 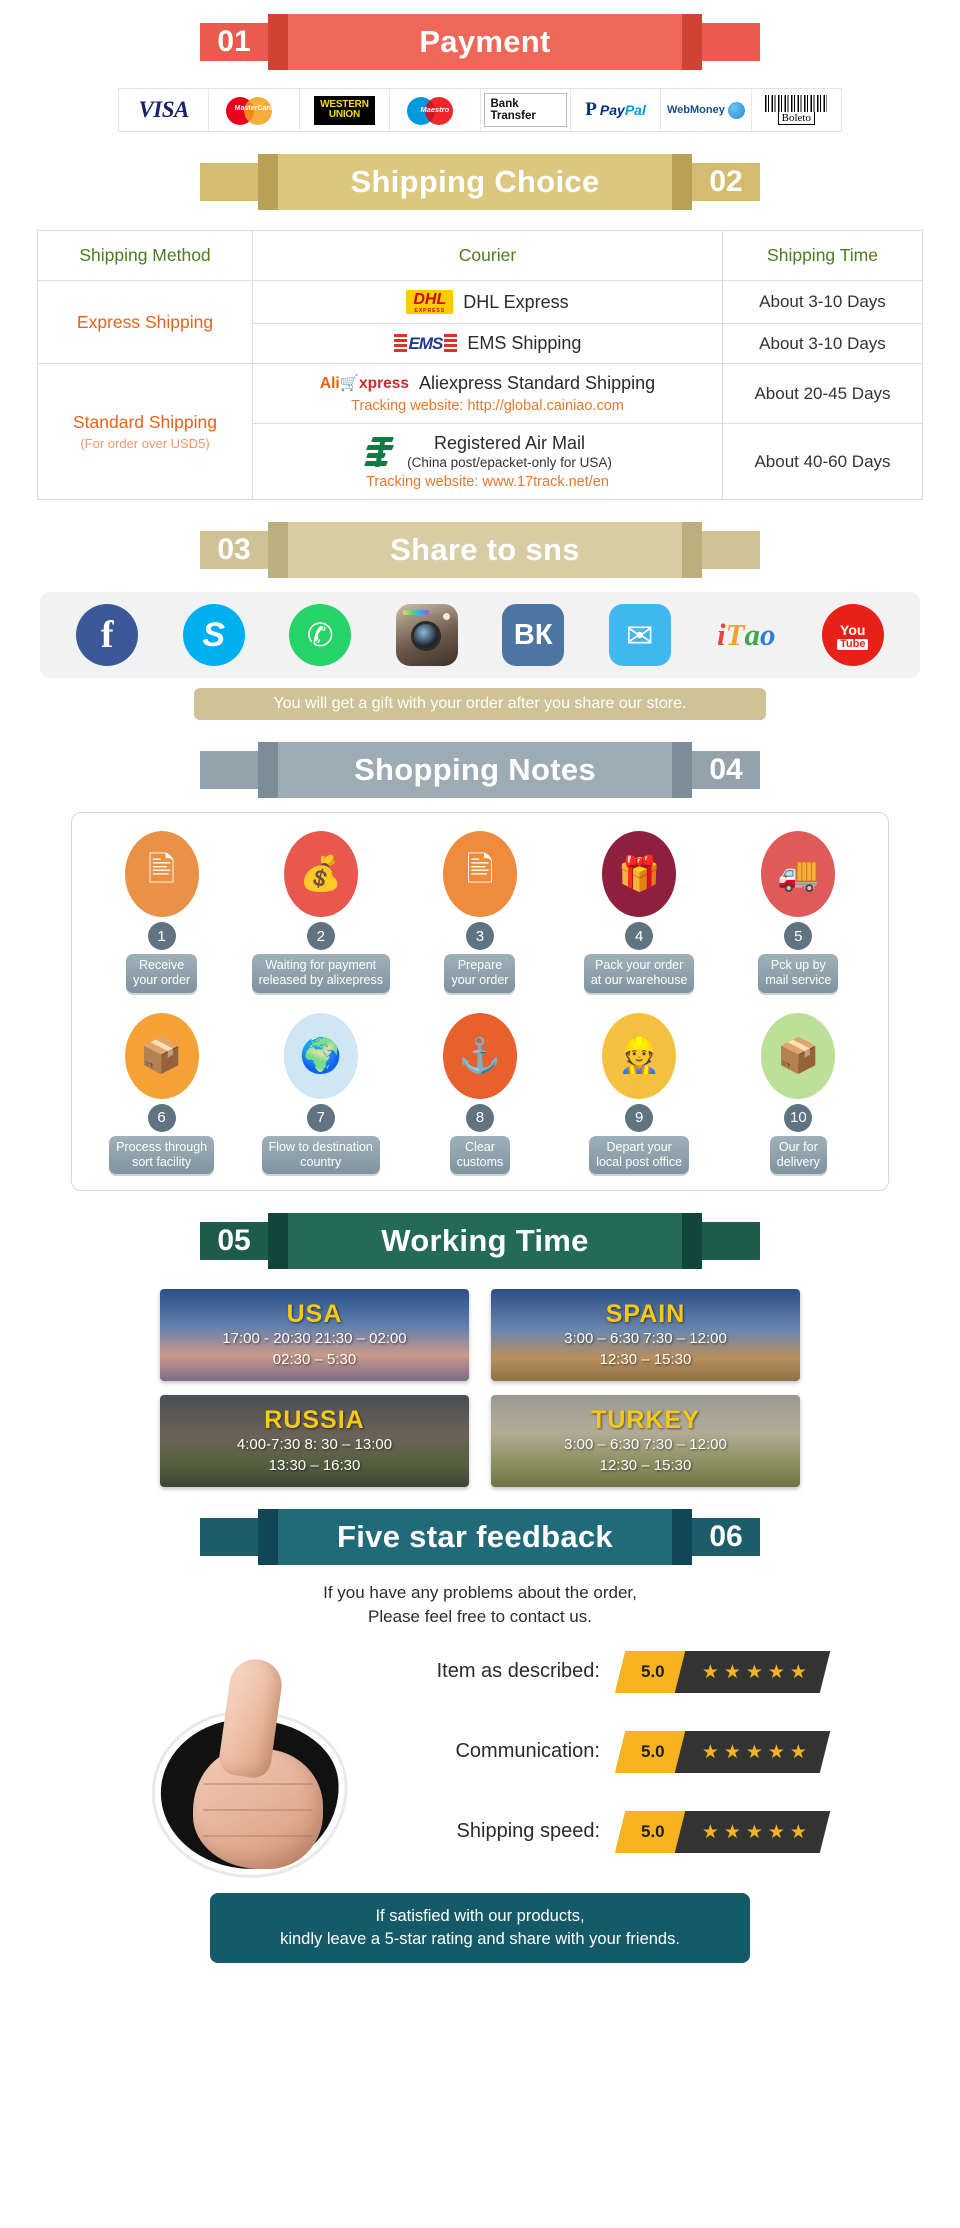 I want to click on shopping-note-step-8: ⚓ 8 Clear customs, so click(x=480, y=1093).